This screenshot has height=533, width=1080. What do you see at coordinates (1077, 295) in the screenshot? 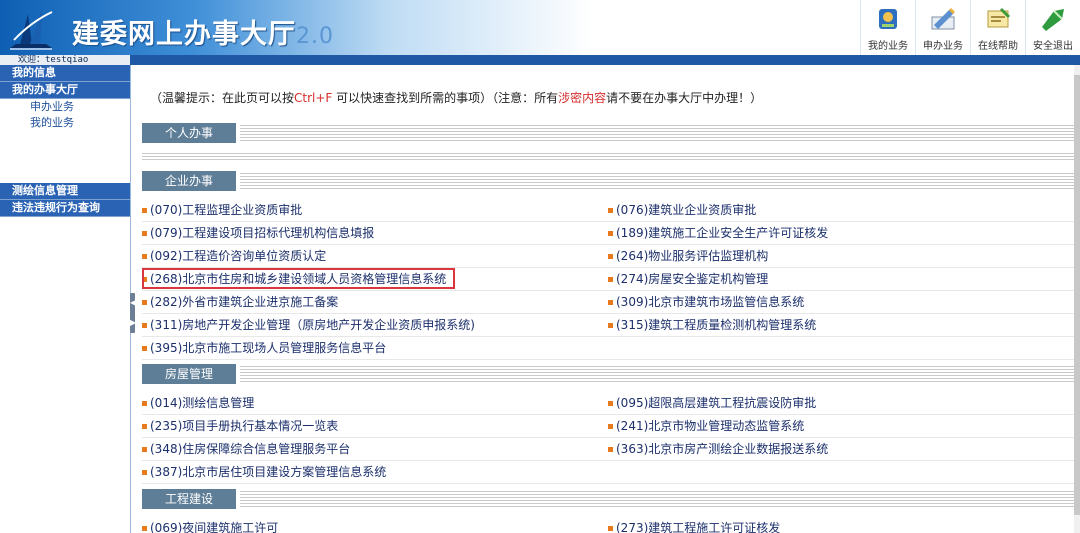
I see `scrollbar-thumb` at bounding box center [1077, 295].